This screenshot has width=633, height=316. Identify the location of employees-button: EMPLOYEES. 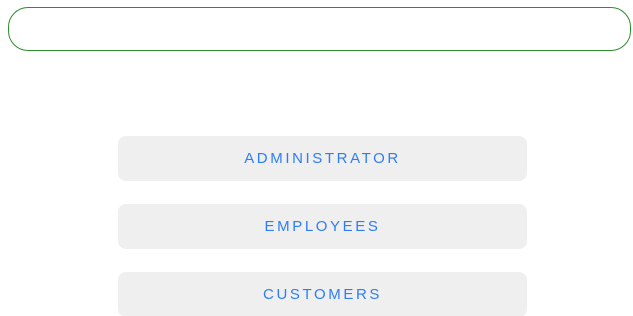
(322, 226).